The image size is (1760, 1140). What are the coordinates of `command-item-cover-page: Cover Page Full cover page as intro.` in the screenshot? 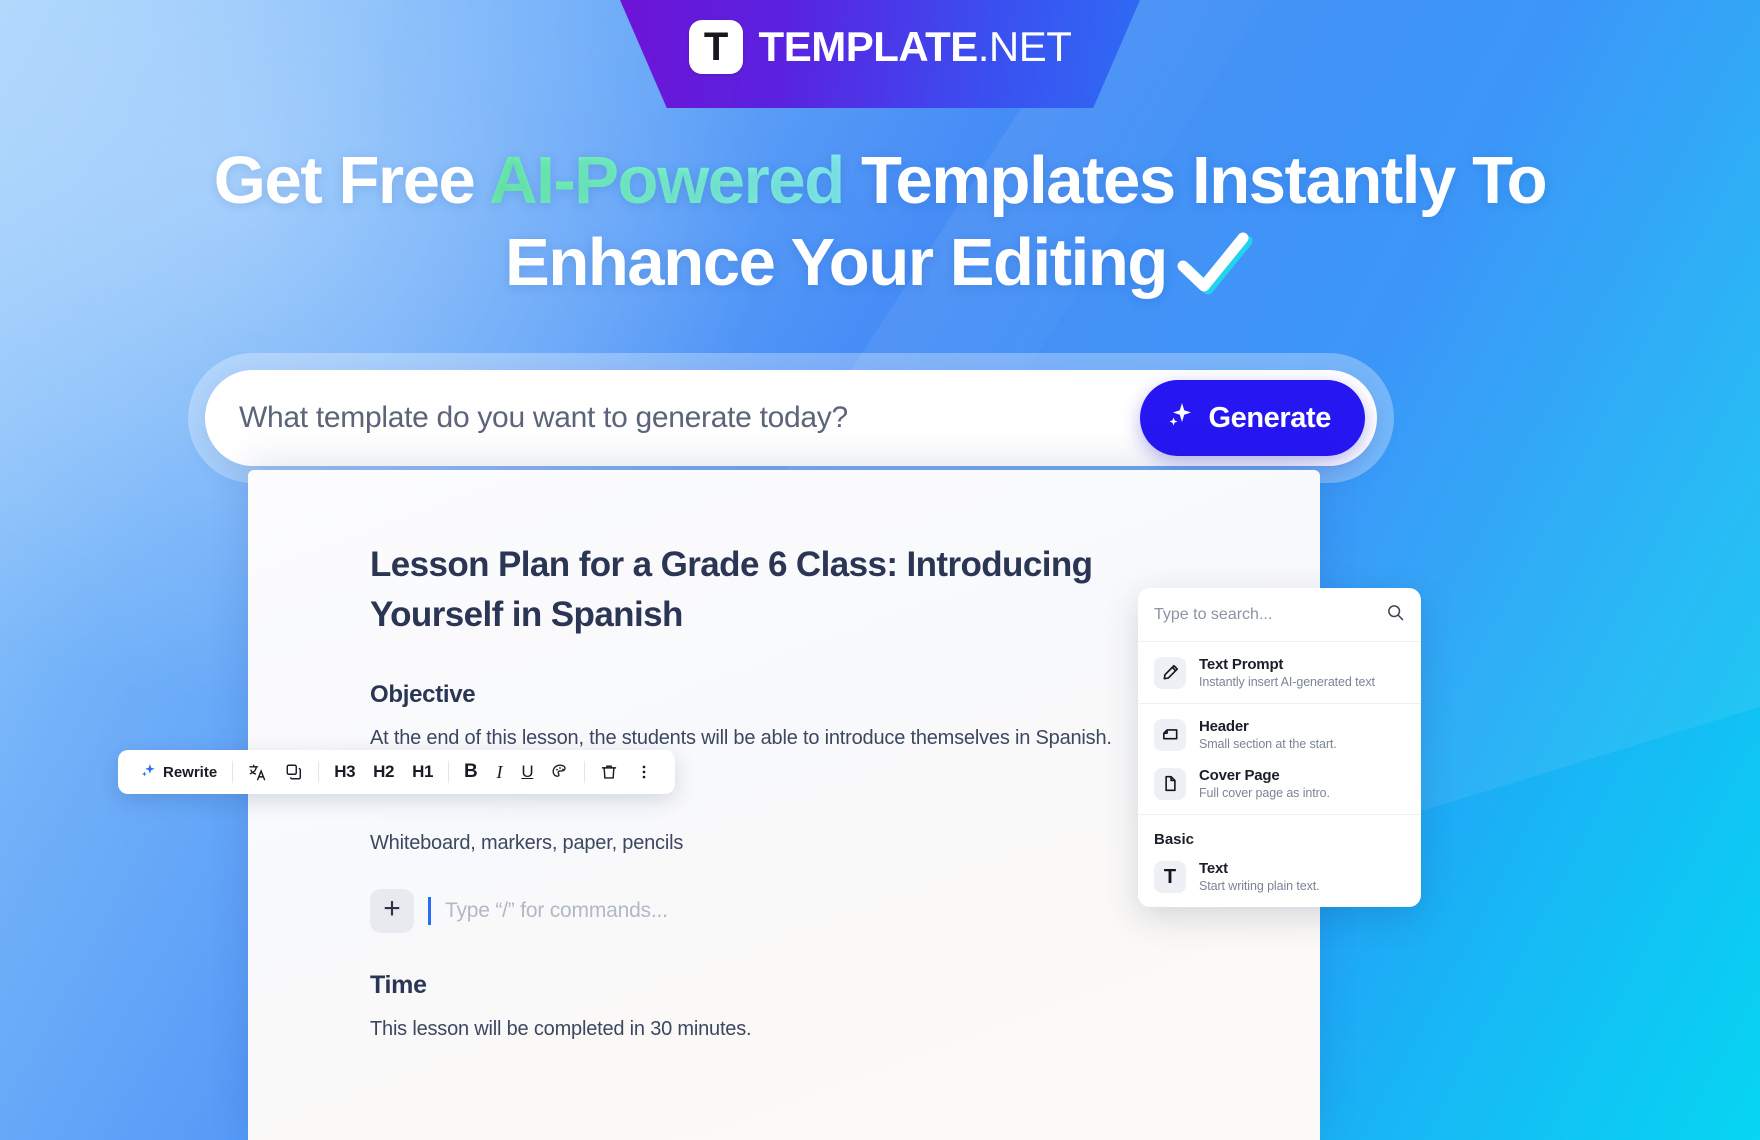 It's located at (1279, 783).